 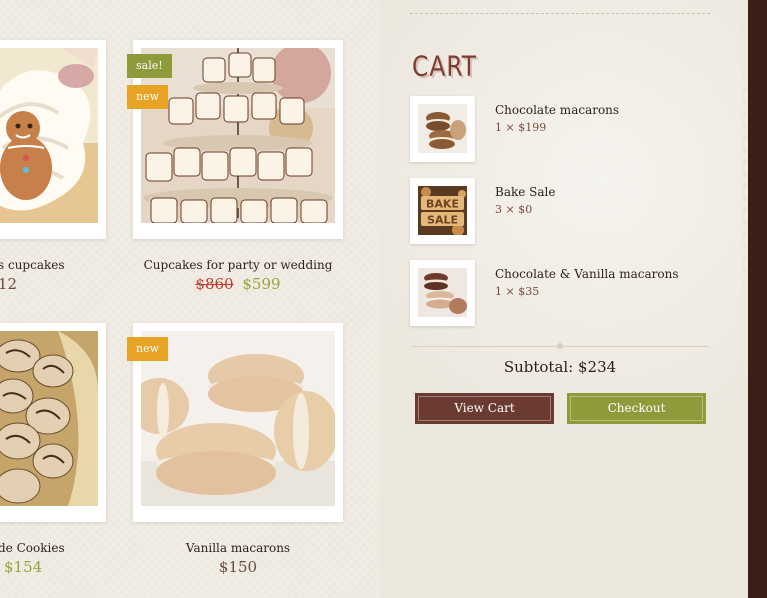 What do you see at coordinates (238, 548) in the screenshot?
I see `product-name: Vanilla macarons` at bounding box center [238, 548].